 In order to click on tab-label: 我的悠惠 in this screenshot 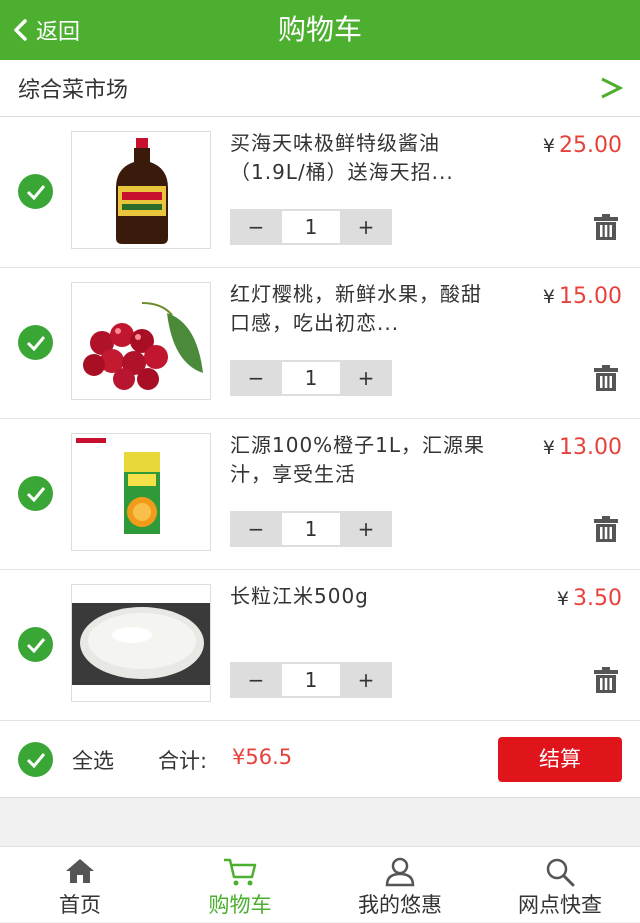, I will do `click(400, 905)`.